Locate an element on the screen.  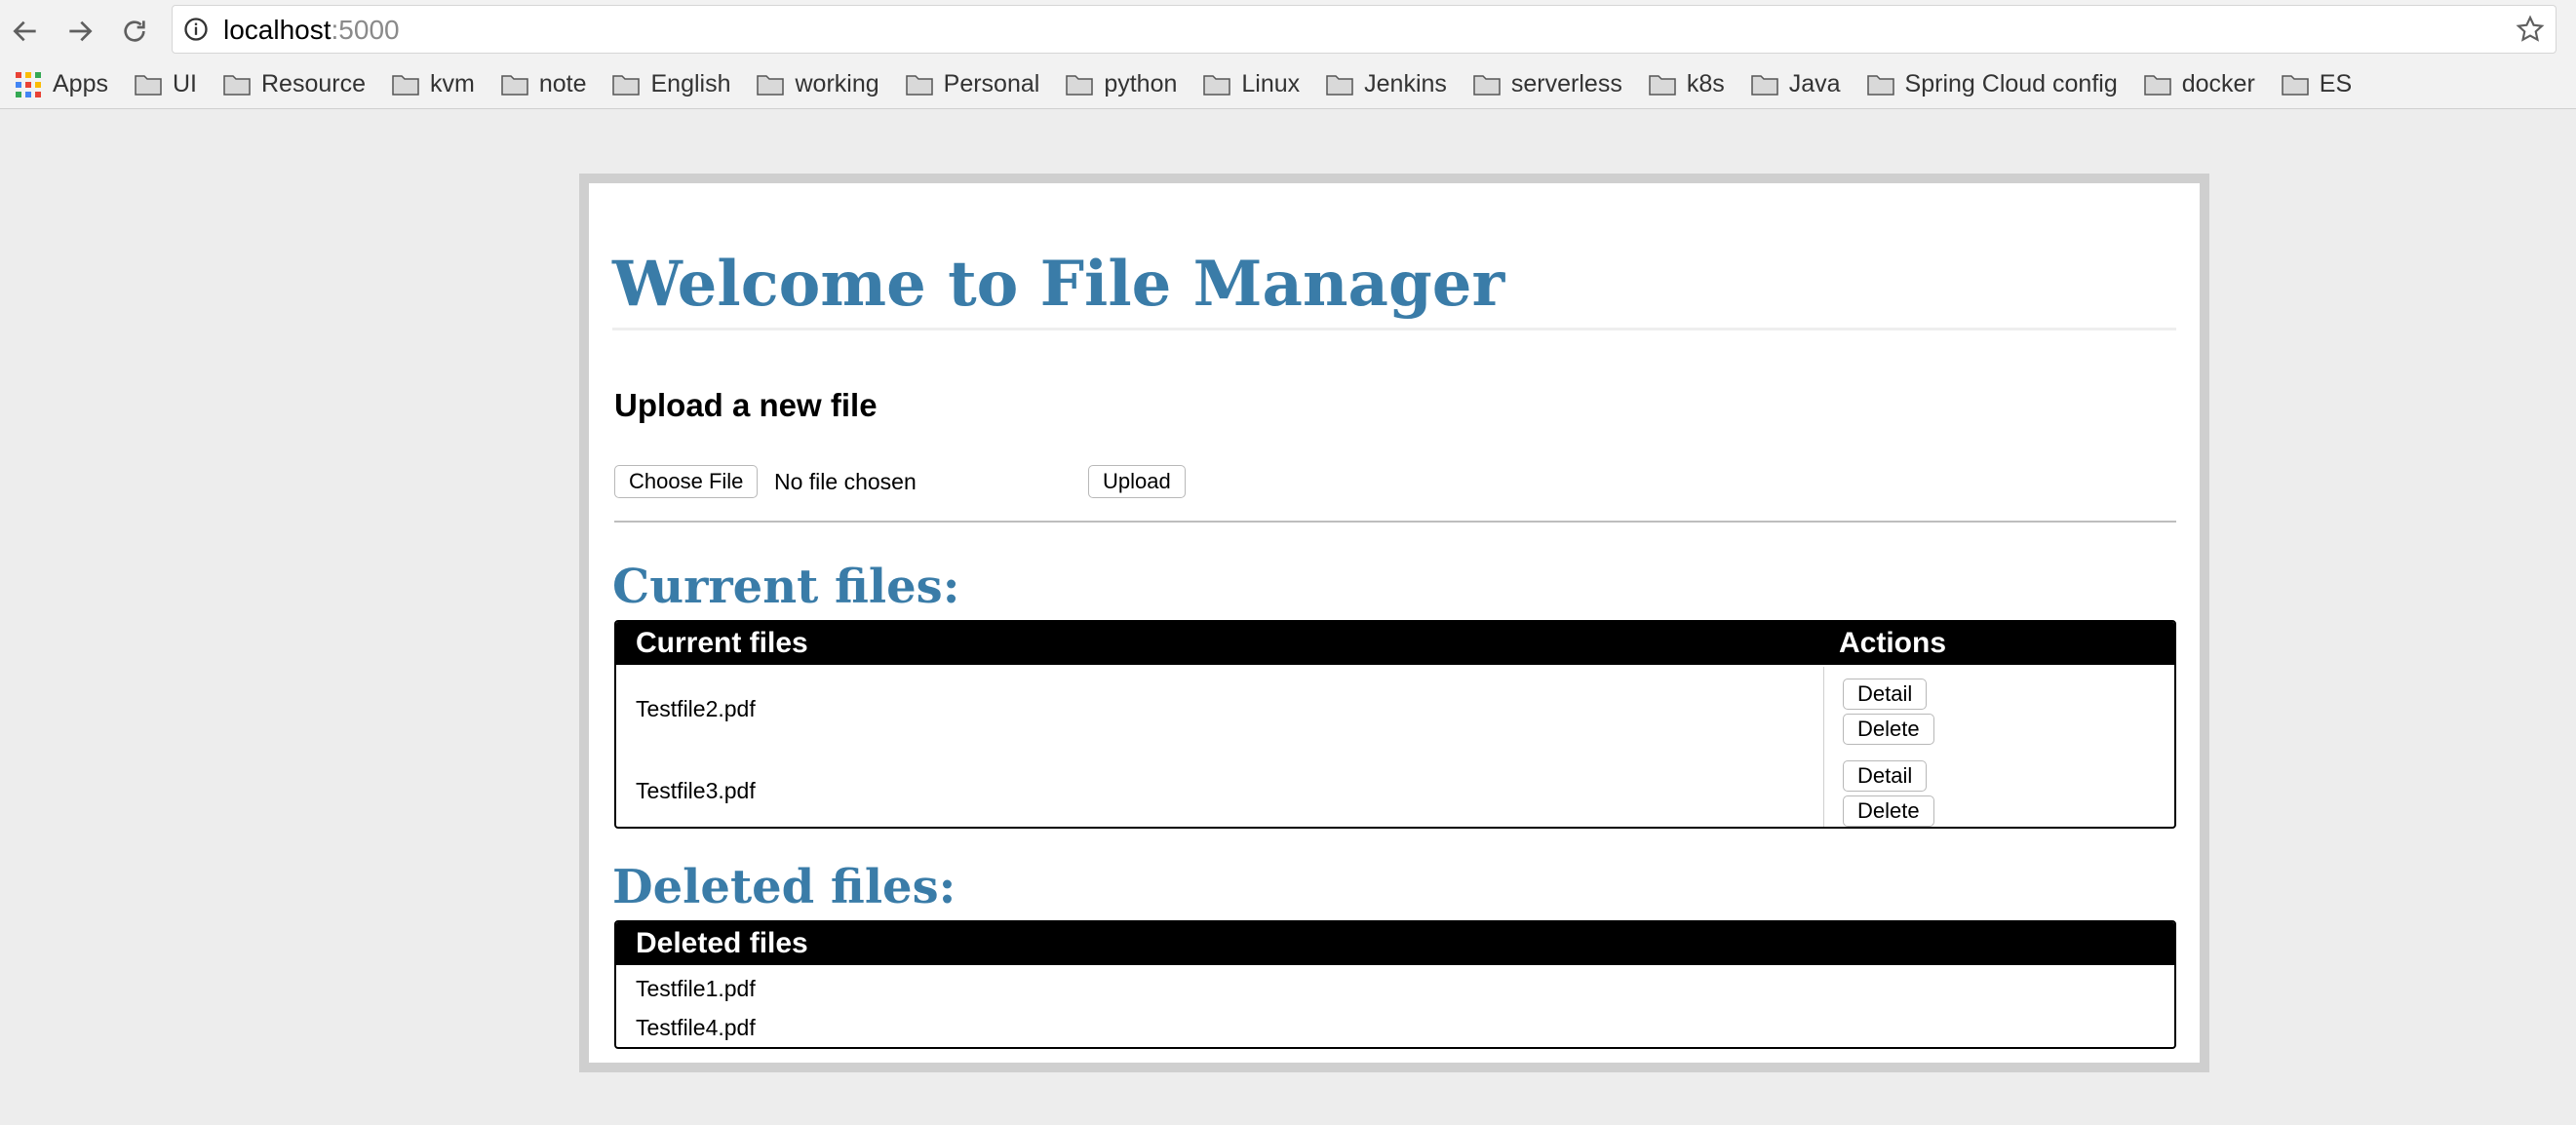
bookmark-folder-java: Java is located at coordinates (1795, 84).